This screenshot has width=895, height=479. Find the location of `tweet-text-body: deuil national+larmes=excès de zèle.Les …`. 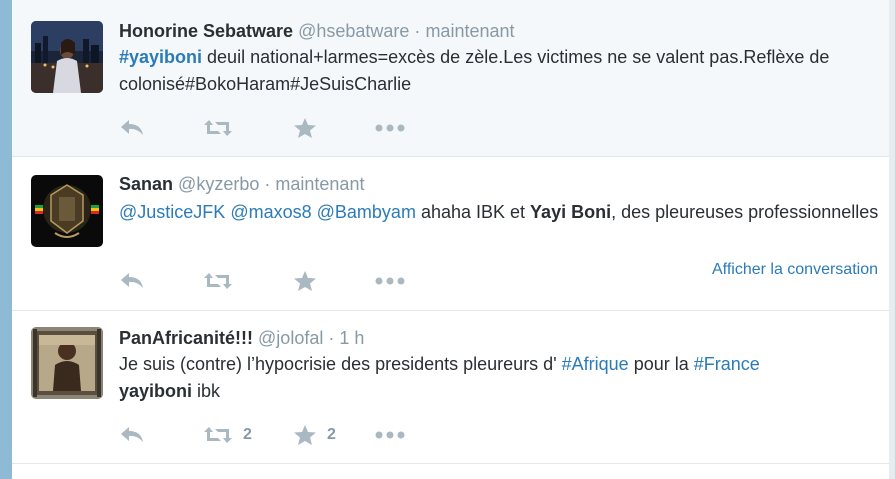

tweet-text-body: deuil national+larmes=excès de zèle.Les … is located at coordinates (474, 70).